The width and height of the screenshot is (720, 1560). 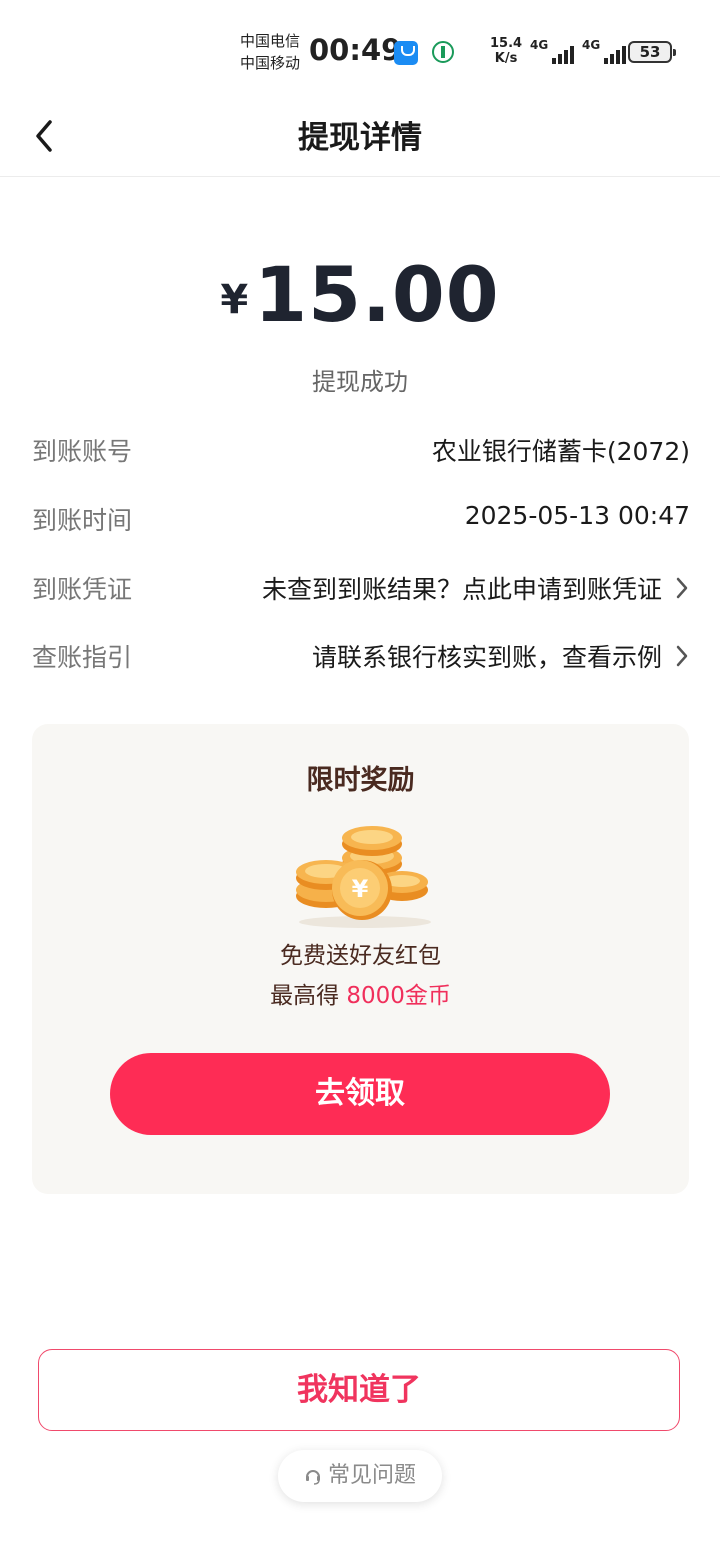 I want to click on currency-symbol: ¥, so click(x=234, y=300).